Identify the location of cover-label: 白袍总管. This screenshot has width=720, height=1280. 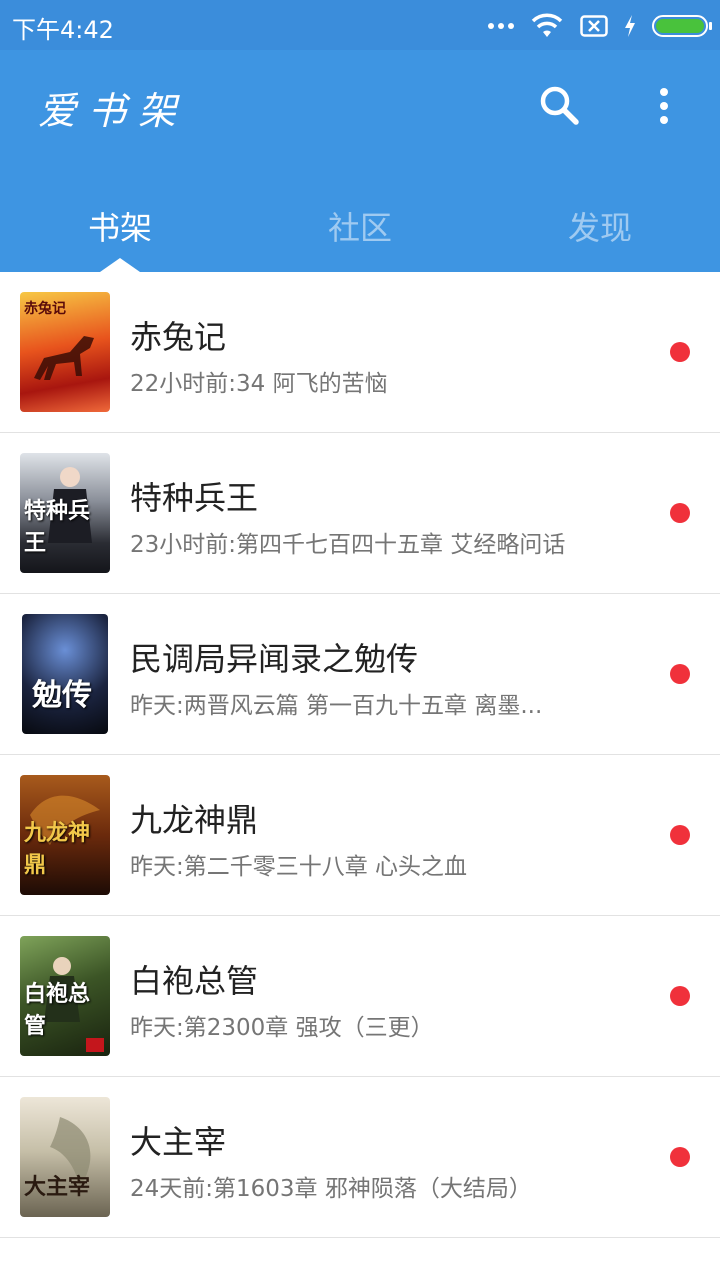
(57, 1010).